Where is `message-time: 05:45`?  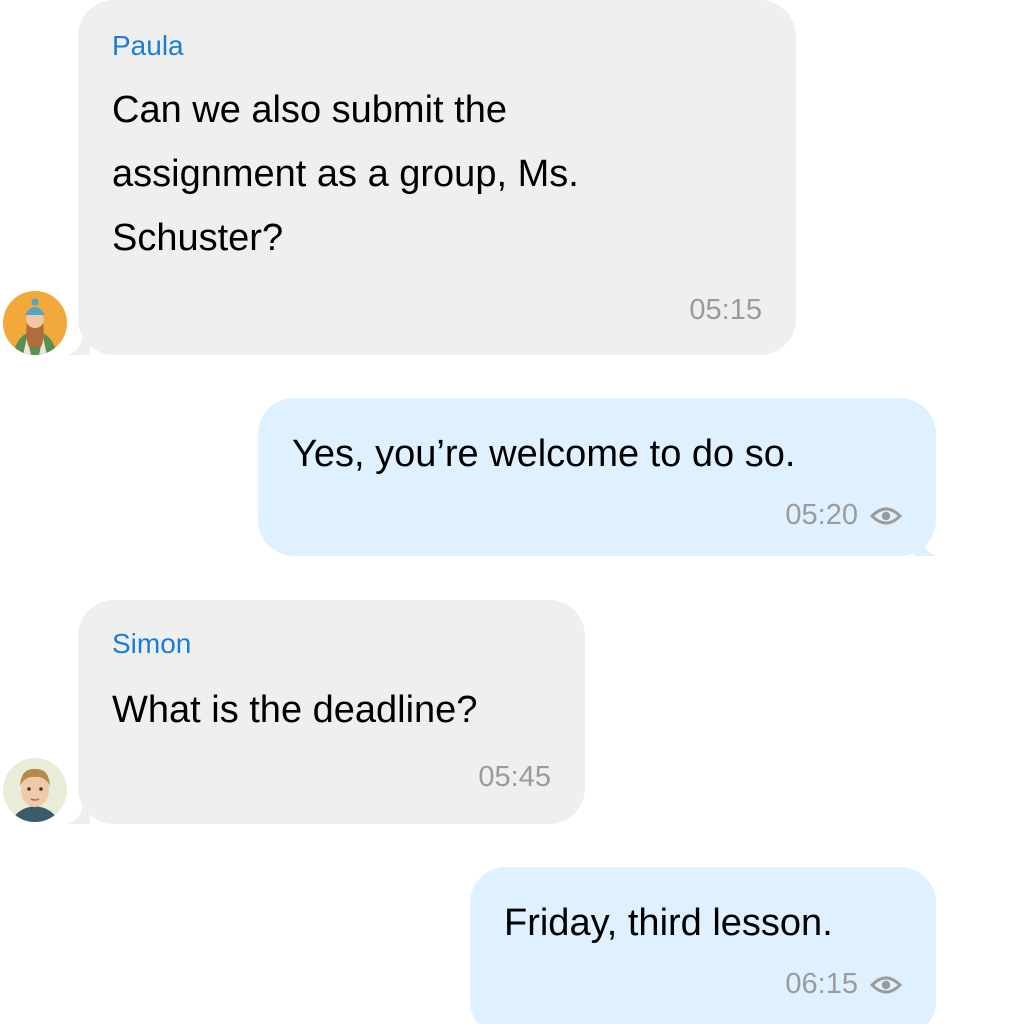 message-time: 05:45 is located at coordinates (514, 777).